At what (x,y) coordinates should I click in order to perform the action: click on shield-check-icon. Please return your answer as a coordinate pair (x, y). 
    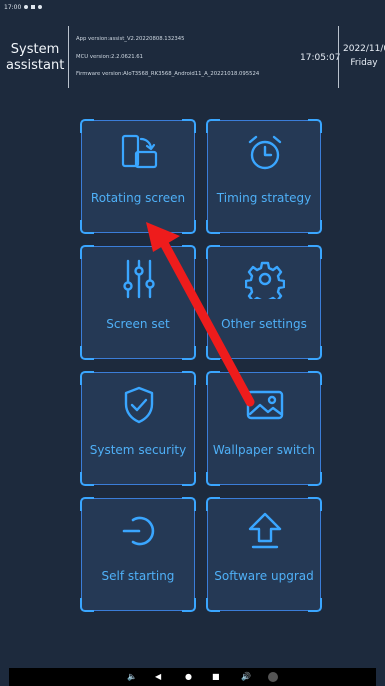
    Looking at the image, I should click on (139, 405).